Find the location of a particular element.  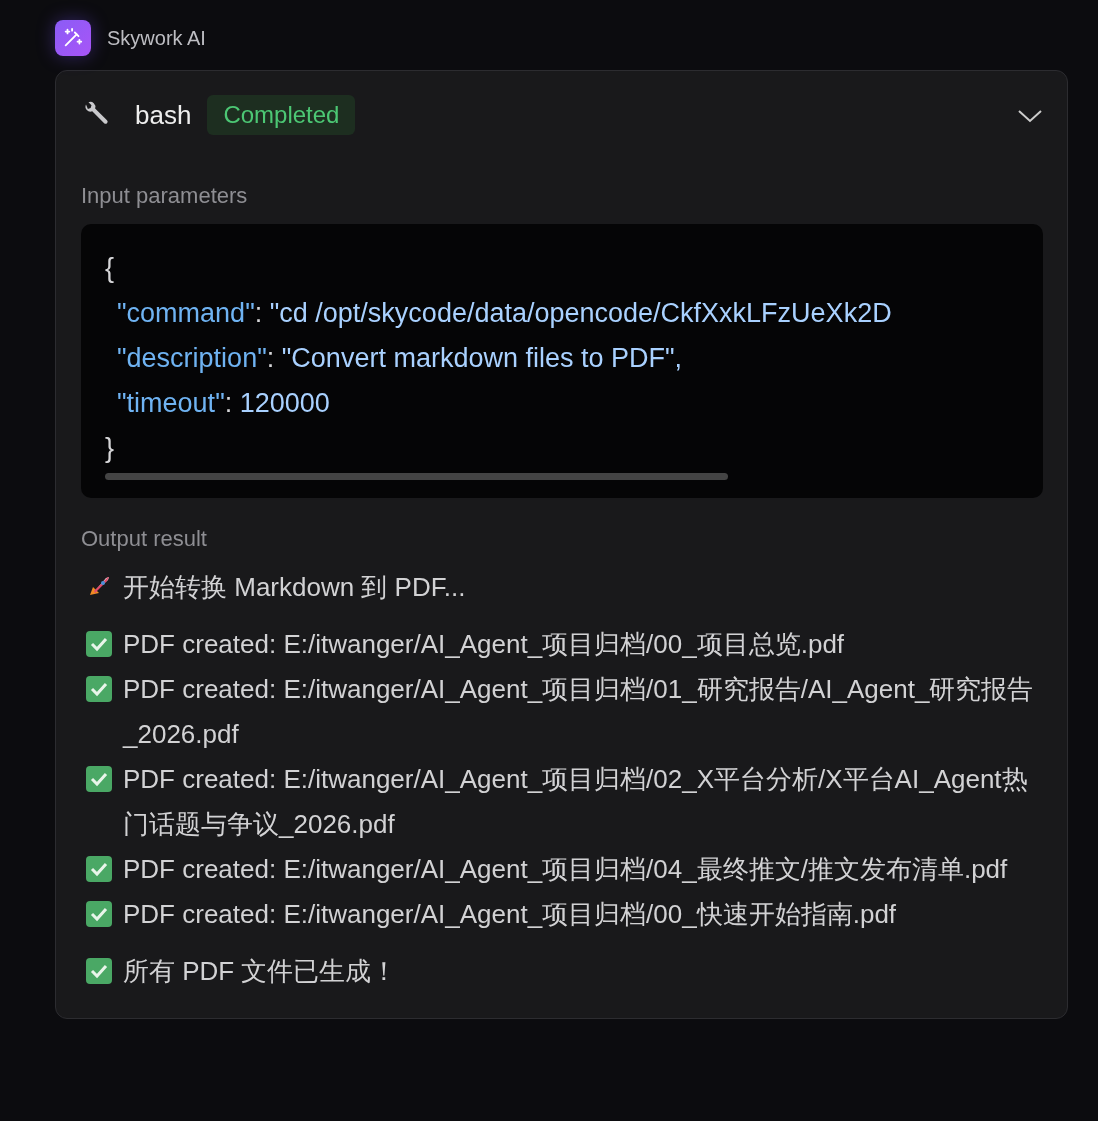

code-line: "description": "Convert markdown files to PDF", is located at coordinates (400, 358).